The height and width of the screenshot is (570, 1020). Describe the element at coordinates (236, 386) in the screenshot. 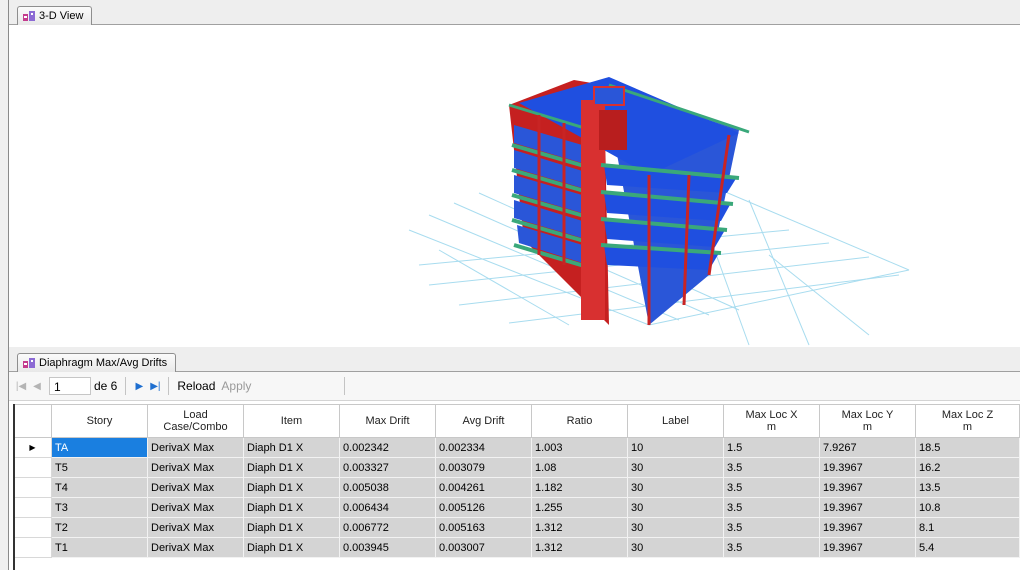

I see `apply-button: Apply` at that location.